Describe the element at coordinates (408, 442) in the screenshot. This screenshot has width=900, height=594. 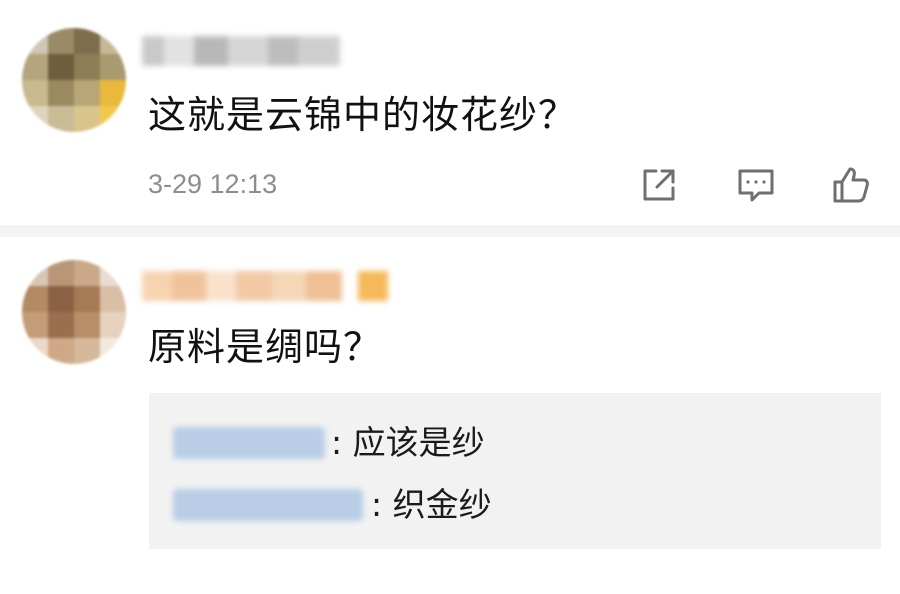
I see `reply-text: : 应该是纱` at that location.